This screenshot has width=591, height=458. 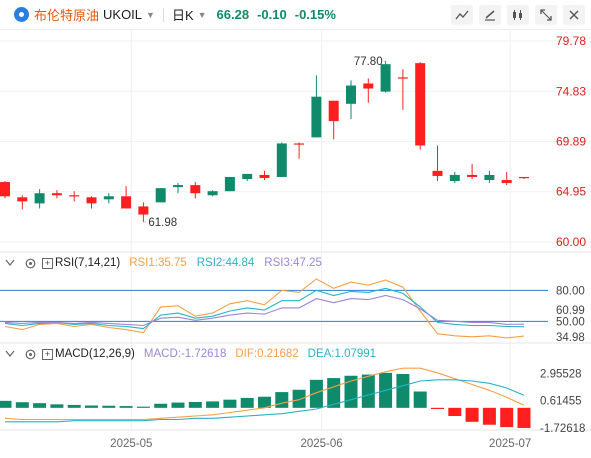 I want to click on x-axis-tick-label: 2025-07, so click(x=510, y=444).